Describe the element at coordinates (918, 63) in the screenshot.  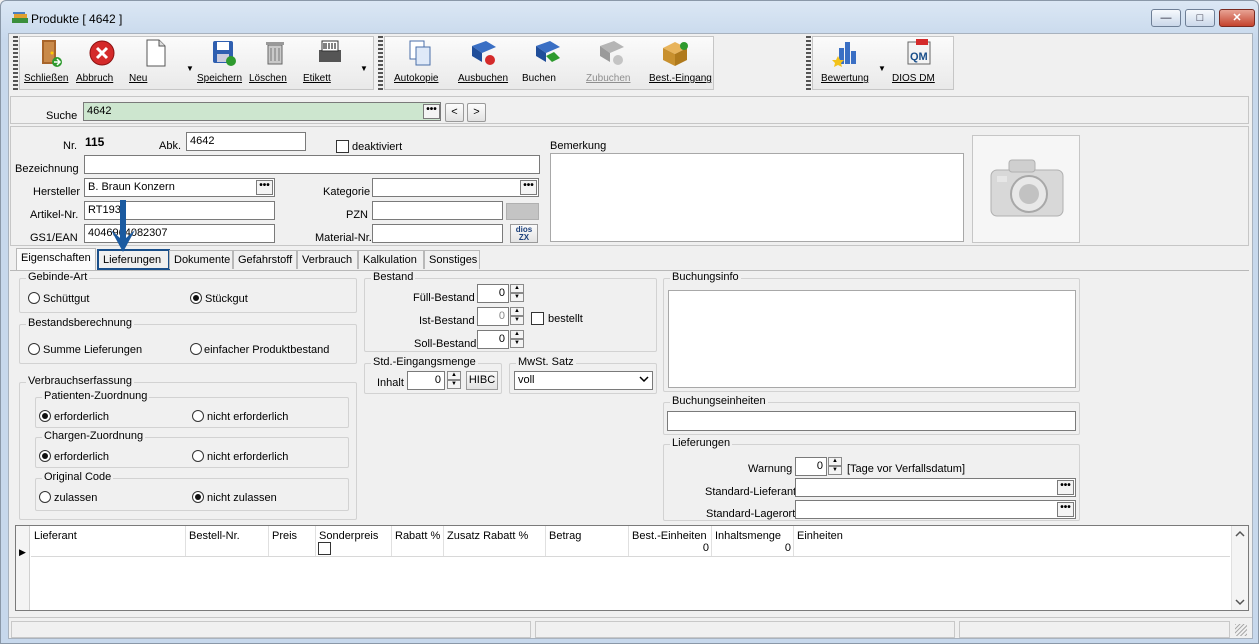
I see `dios-dm-button: QM DIOS DM` at that location.